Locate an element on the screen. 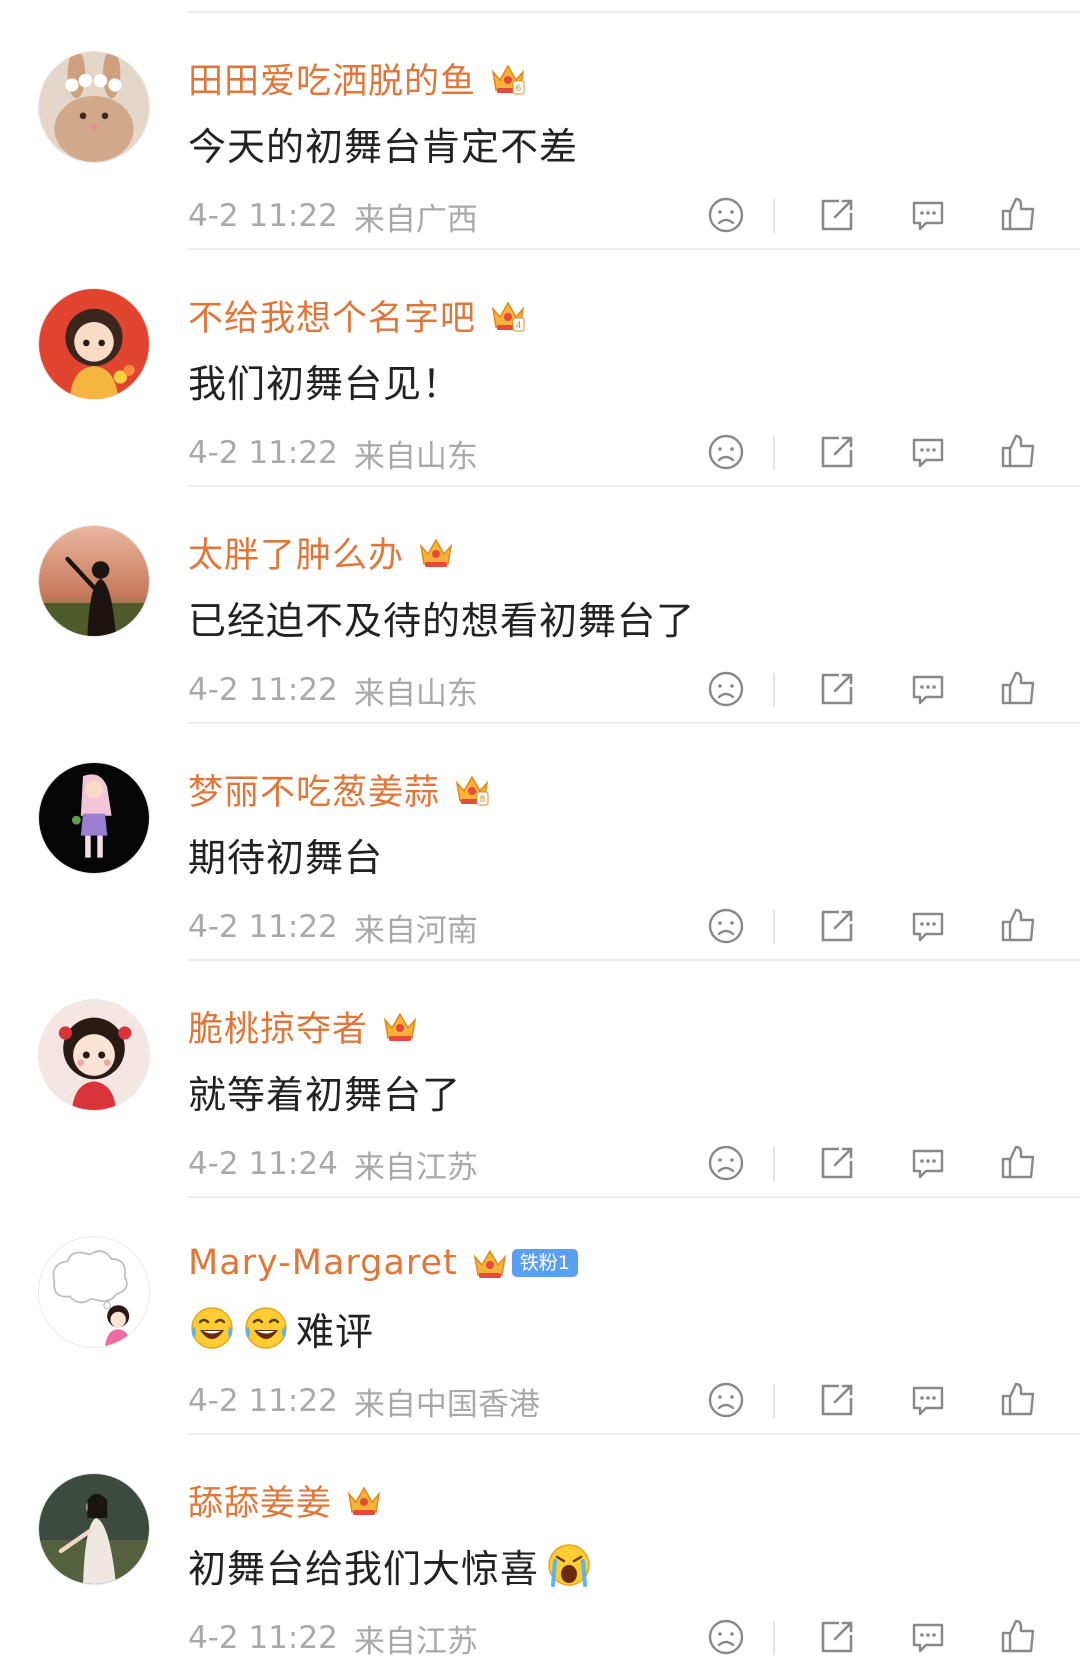 The image size is (1080, 1672). crown-level: 8 is located at coordinates (483, 800).